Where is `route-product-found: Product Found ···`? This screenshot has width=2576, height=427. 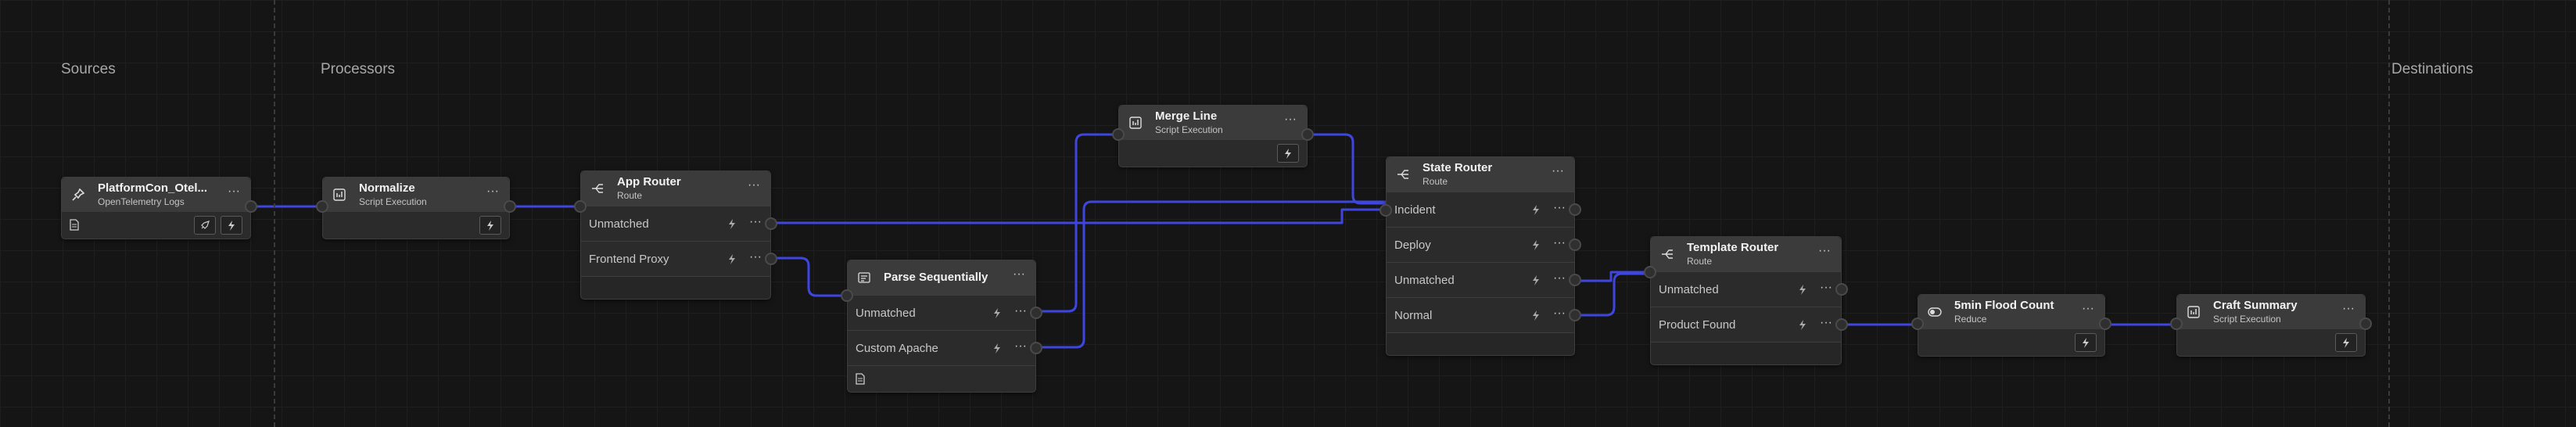 route-product-found: Product Found ··· is located at coordinates (1749, 324).